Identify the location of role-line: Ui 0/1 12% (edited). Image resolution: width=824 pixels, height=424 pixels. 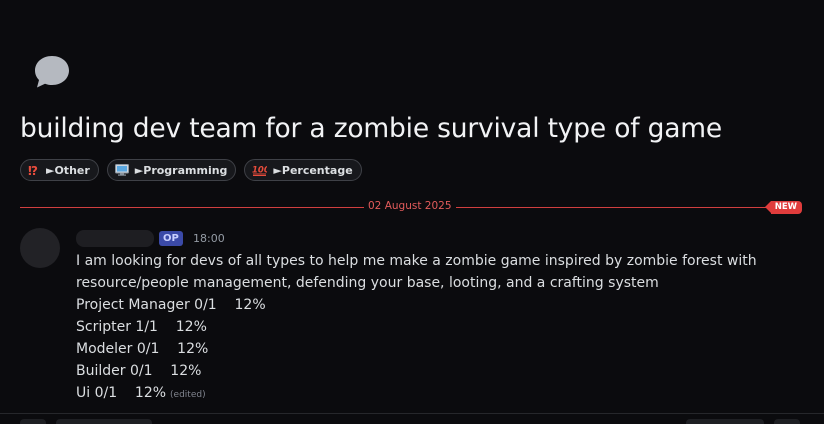
(431, 394).